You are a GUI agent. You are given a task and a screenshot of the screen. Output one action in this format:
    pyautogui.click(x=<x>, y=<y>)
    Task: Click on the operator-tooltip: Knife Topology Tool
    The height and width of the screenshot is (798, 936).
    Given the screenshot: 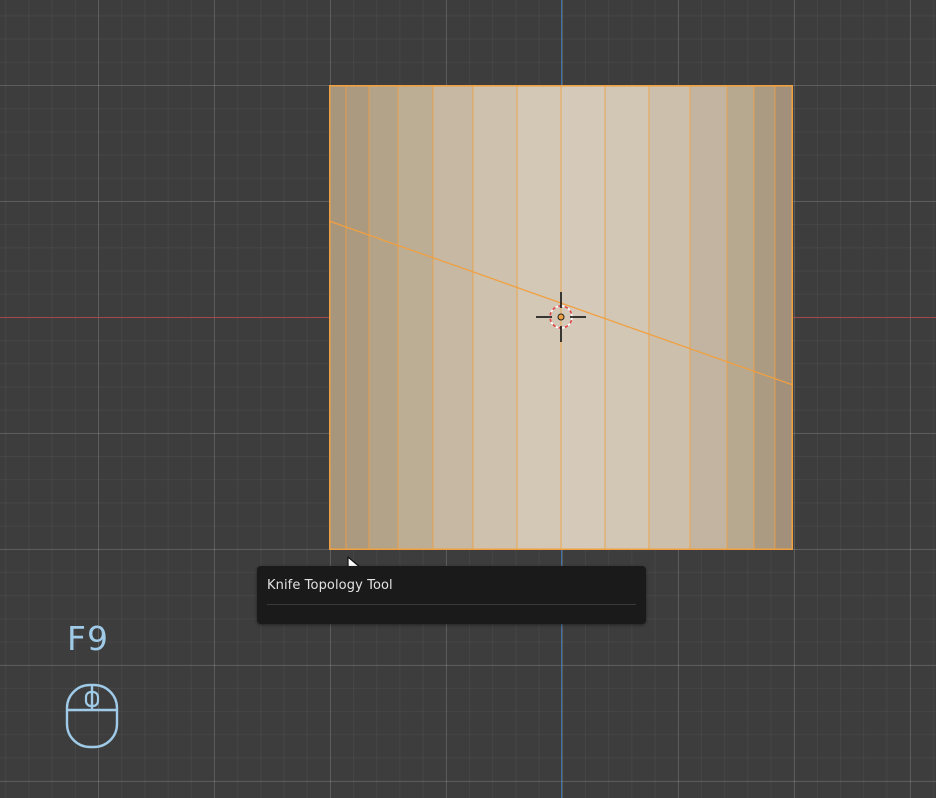 What is the action you would take?
    pyautogui.click(x=451, y=595)
    